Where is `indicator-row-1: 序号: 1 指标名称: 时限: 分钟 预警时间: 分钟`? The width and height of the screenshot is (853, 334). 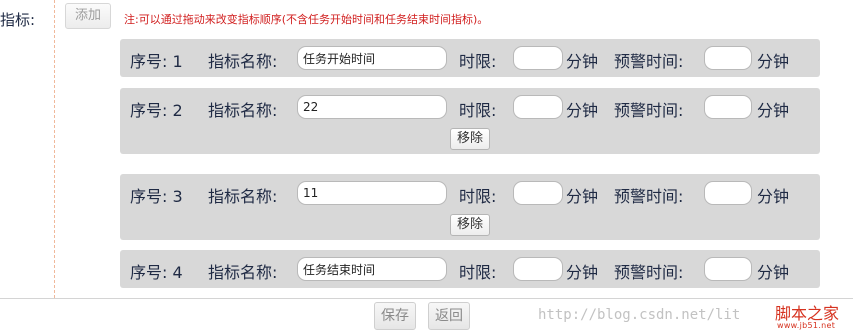
indicator-row-1: 序号: 1 指标名称: 时限: 分钟 预警时间: 分钟 is located at coordinates (470, 58).